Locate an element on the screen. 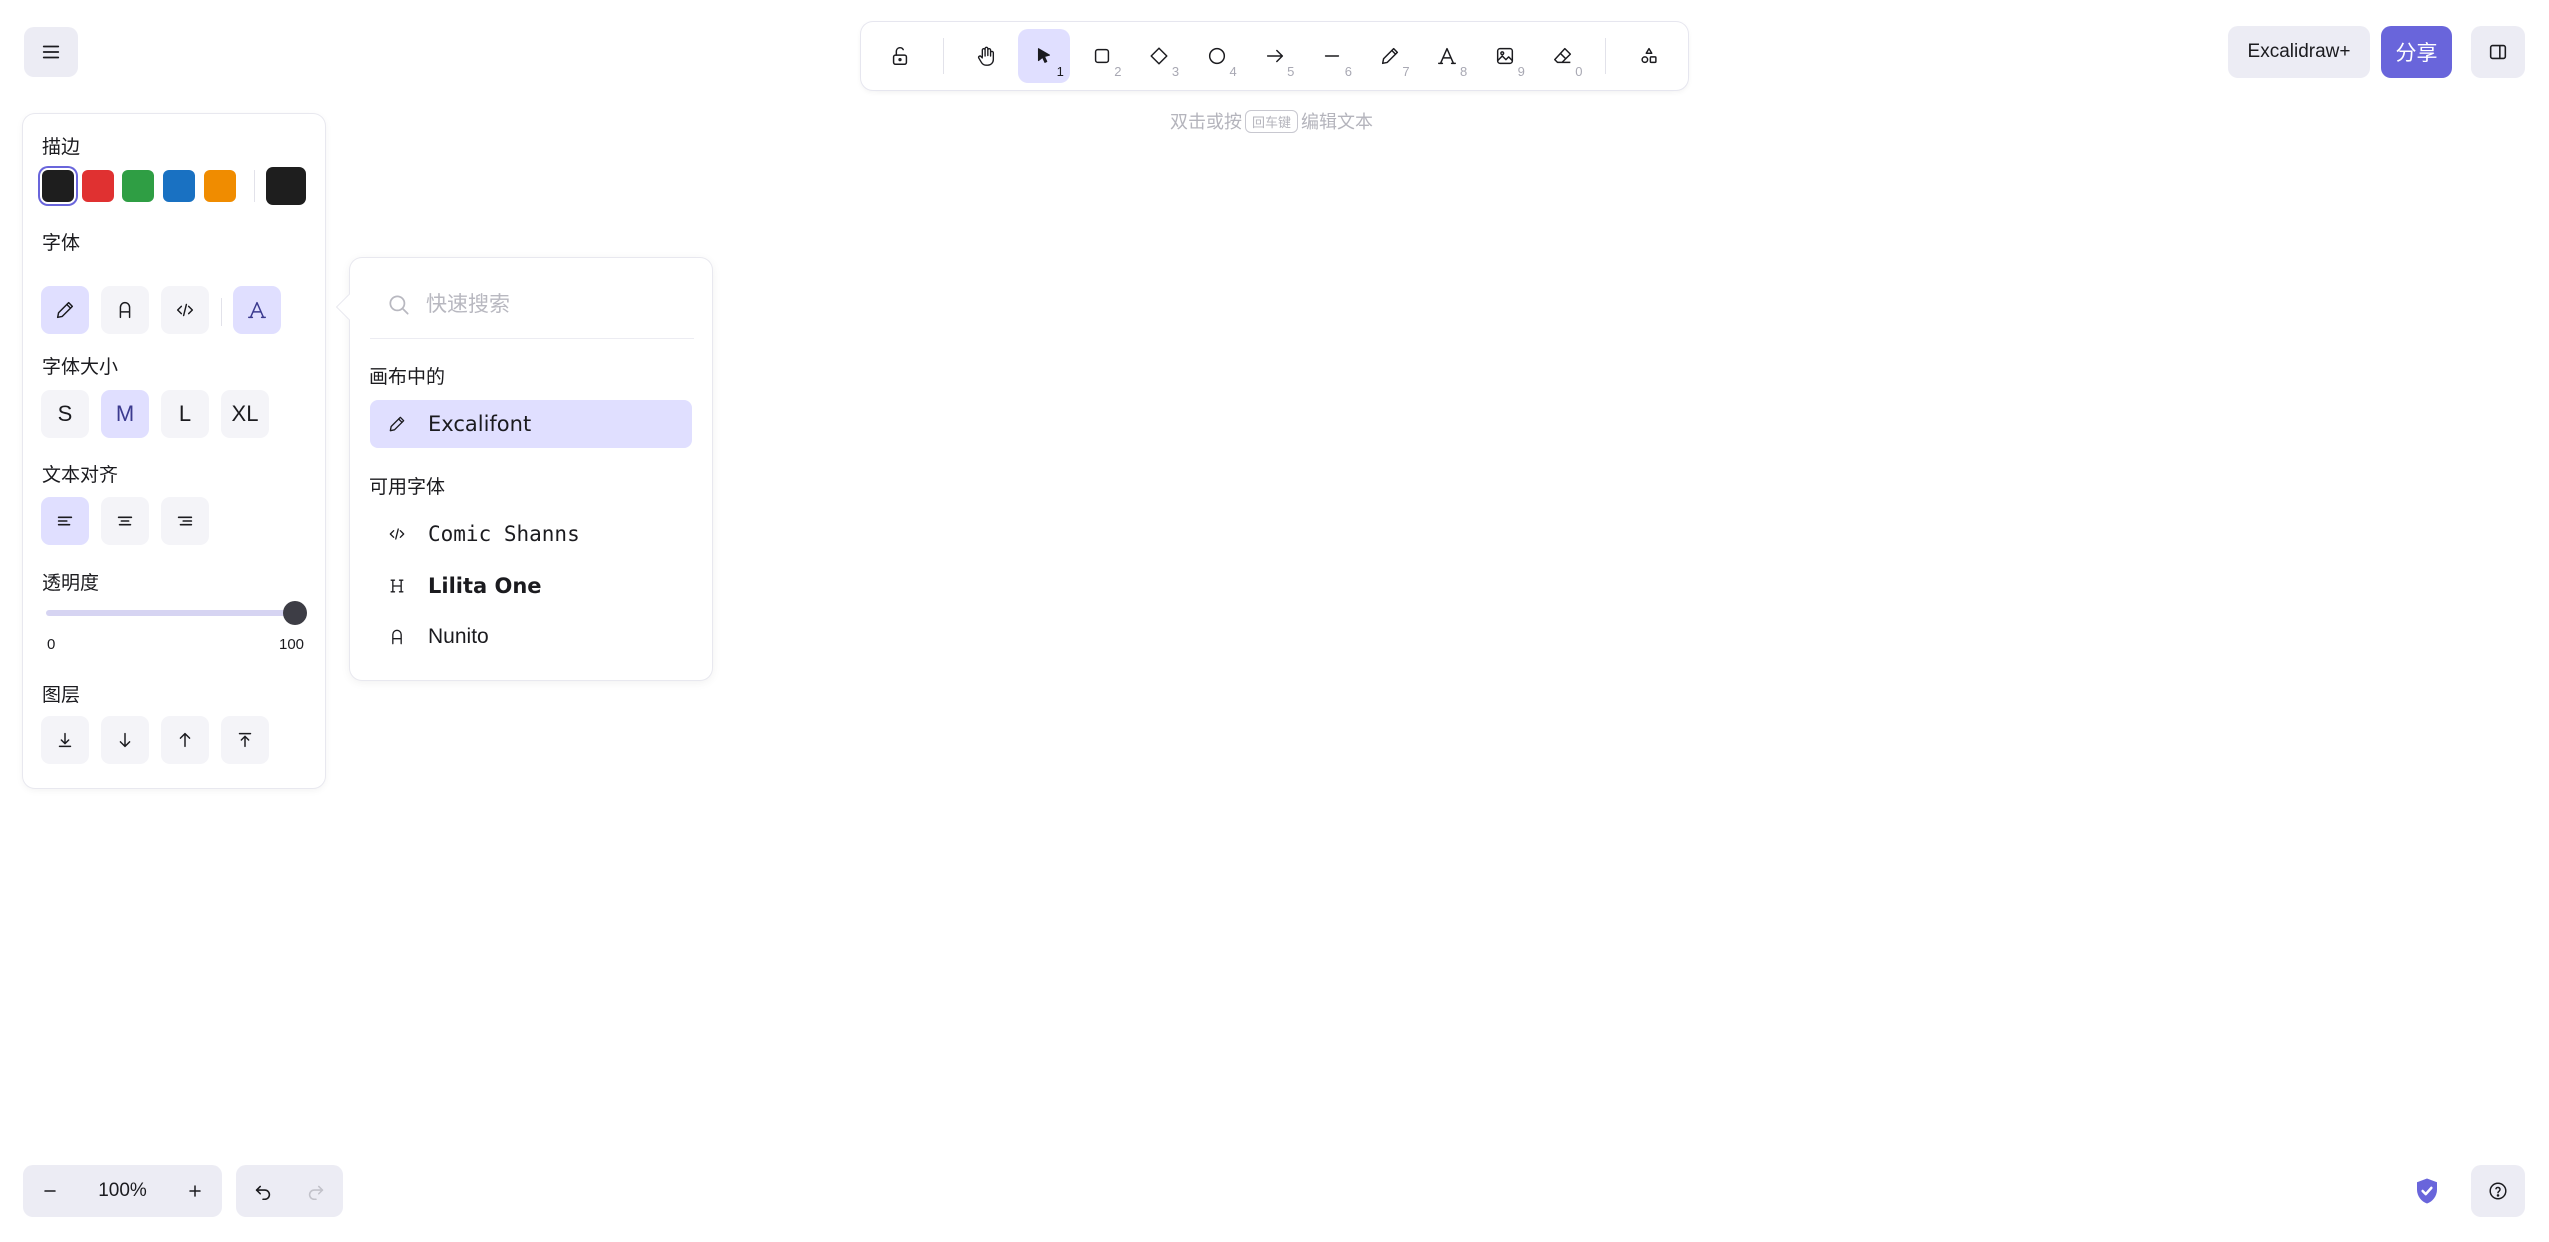 The height and width of the screenshot is (1242, 2549). font-item-excalifont: Excalifont is located at coordinates (531, 424).